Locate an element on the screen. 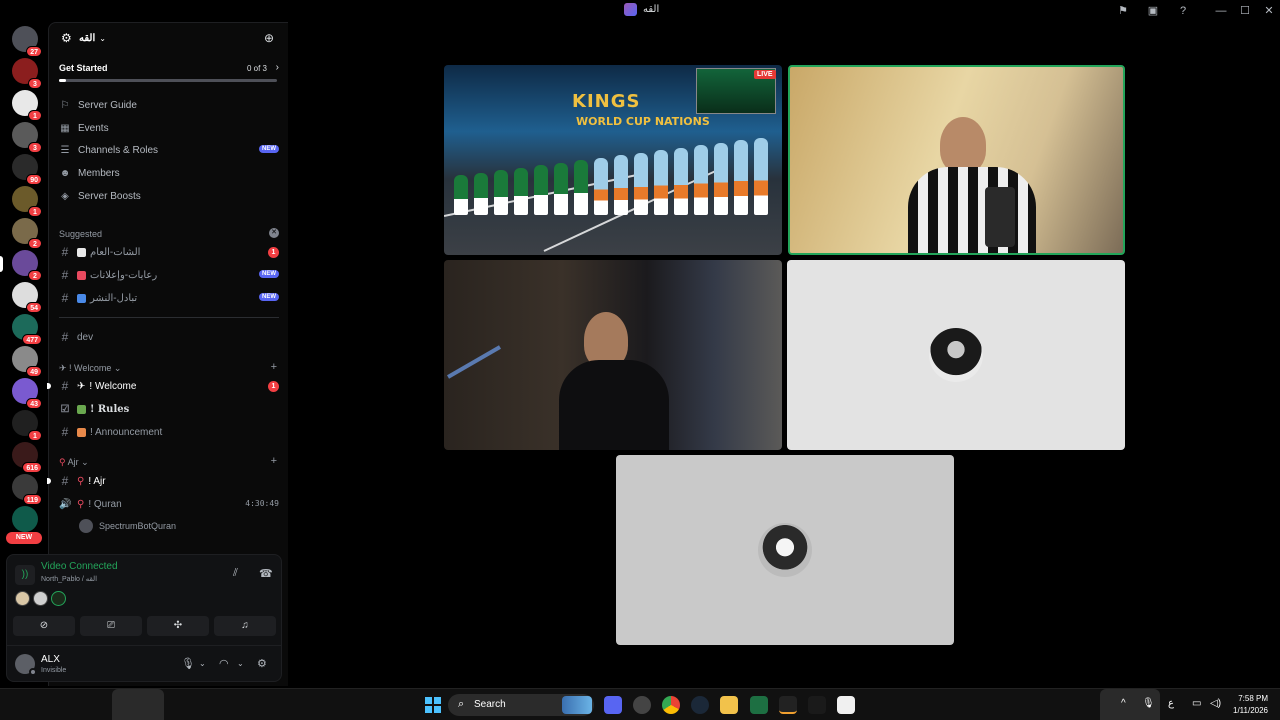 The width and height of the screenshot is (1280, 720). noise-suppression-icon: ⫽ is located at coordinates (235, 573).